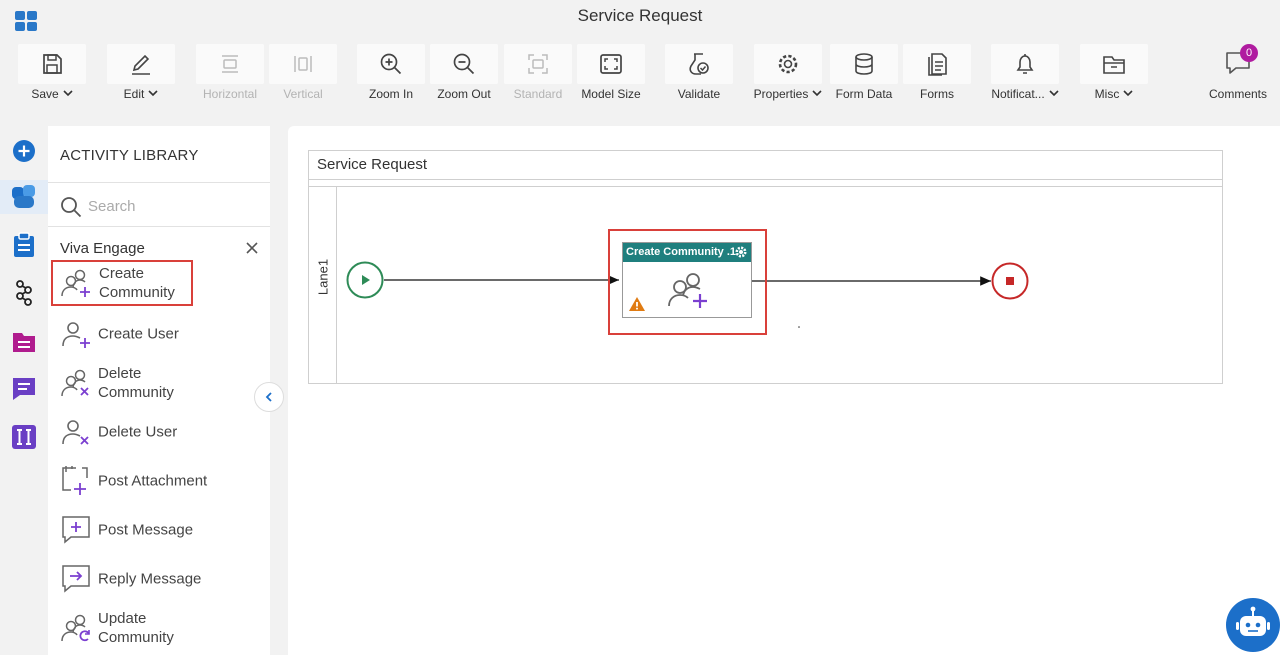 The width and height of the screenshot is (1280, 655). What do you see at coordinates (788, 94) in the screenshot?
I see `toolbar-button-label: Properties` at bounding box center [788, 94].